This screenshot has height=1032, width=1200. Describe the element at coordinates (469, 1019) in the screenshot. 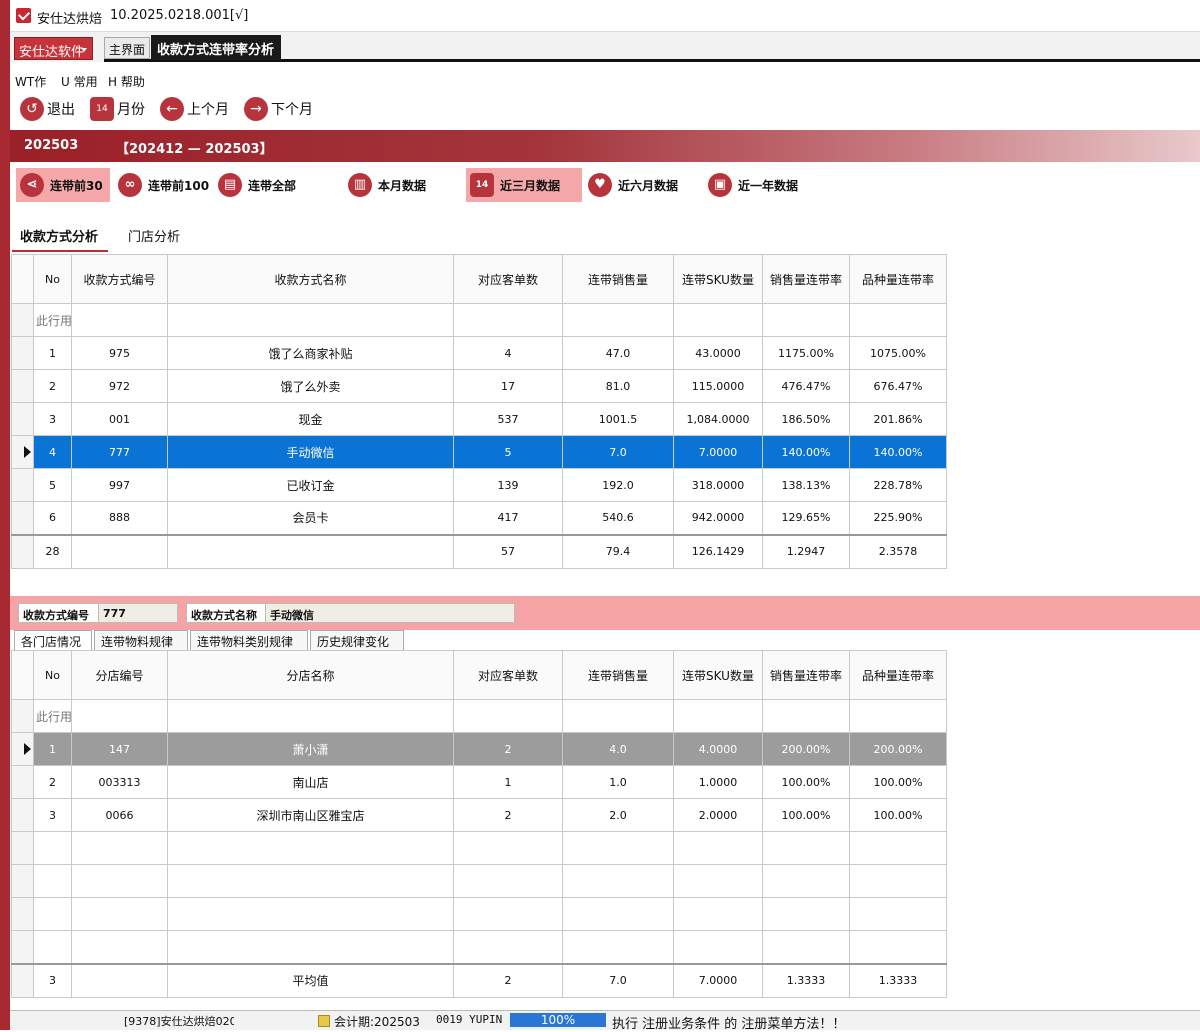

I see `status-operator: 0019 YUPIN` at that location.